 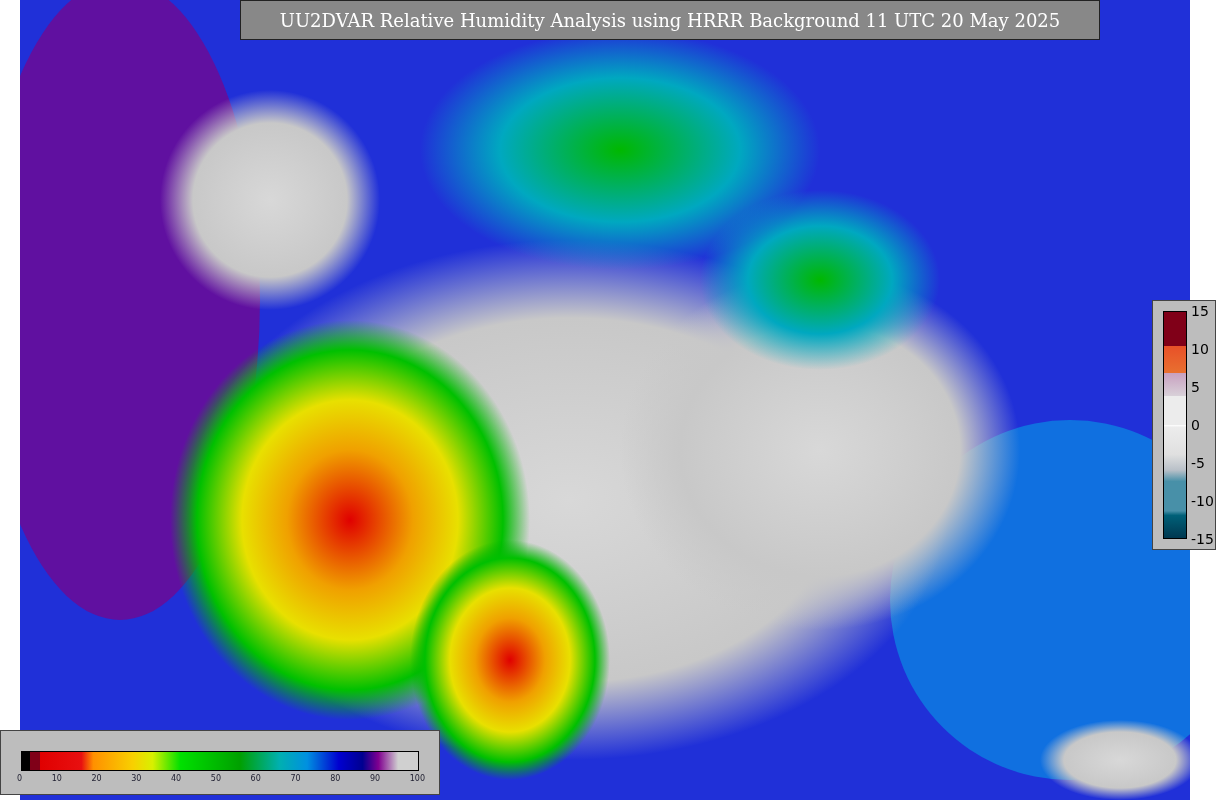 What do you see at coordinates (215, 778) in the screenshot?
I see `colorbar-tick-label: 50` at bounding box center [215, 778].